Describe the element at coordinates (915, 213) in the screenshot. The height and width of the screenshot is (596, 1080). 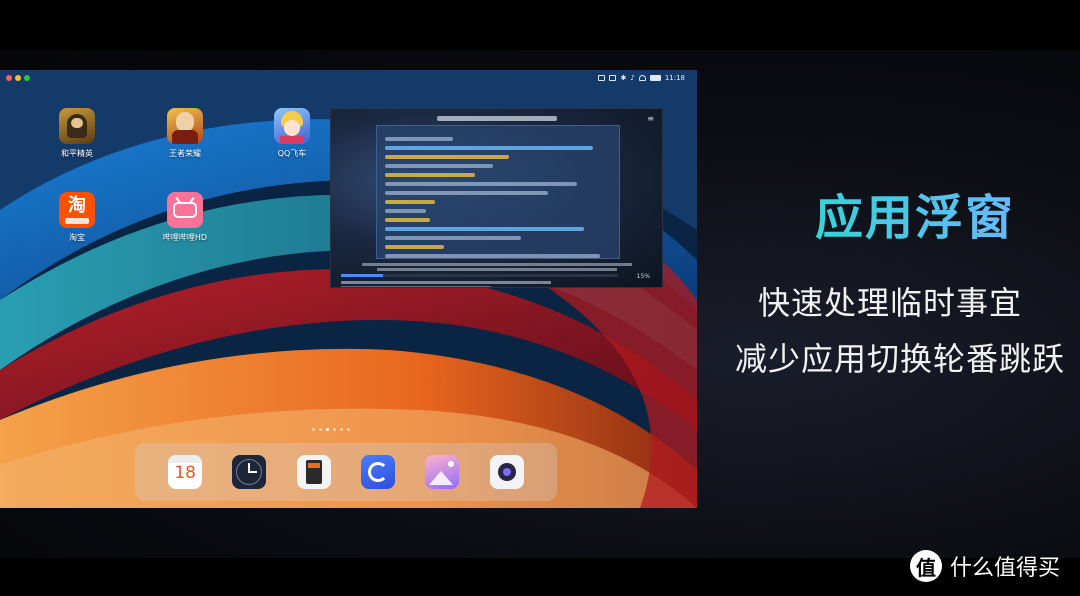
I see `promo-headline: 应用浮窗` at that location.